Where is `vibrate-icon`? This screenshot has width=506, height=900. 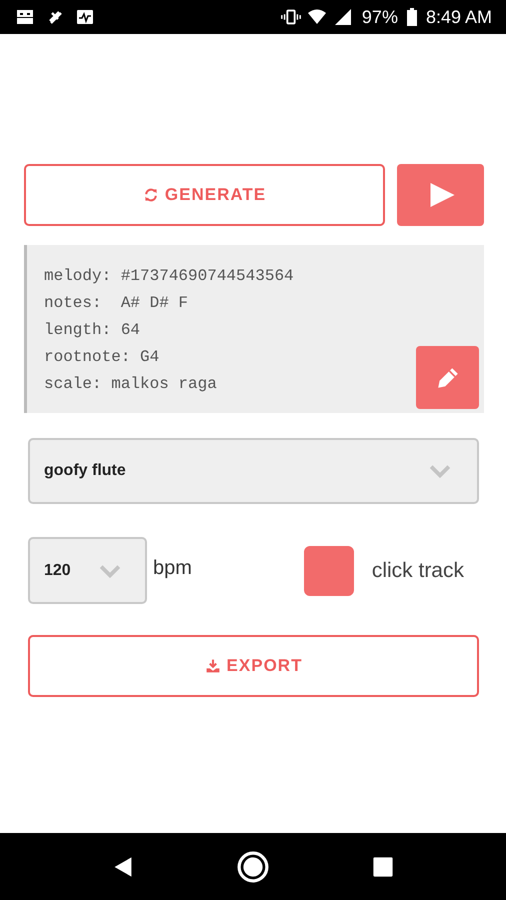 vibrate-icon is located at coordinates (291, 17).